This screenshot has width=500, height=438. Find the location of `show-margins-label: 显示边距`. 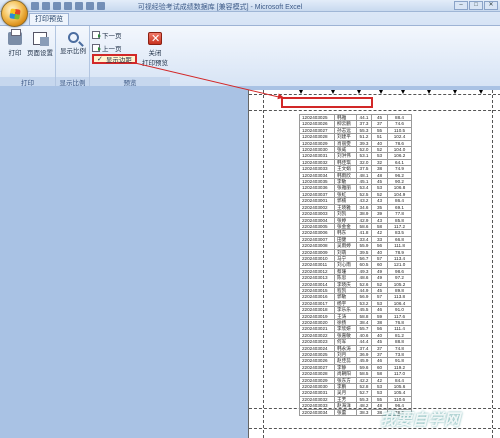

show-margins-label: 显示边距 is located at coordinates (118, 60).